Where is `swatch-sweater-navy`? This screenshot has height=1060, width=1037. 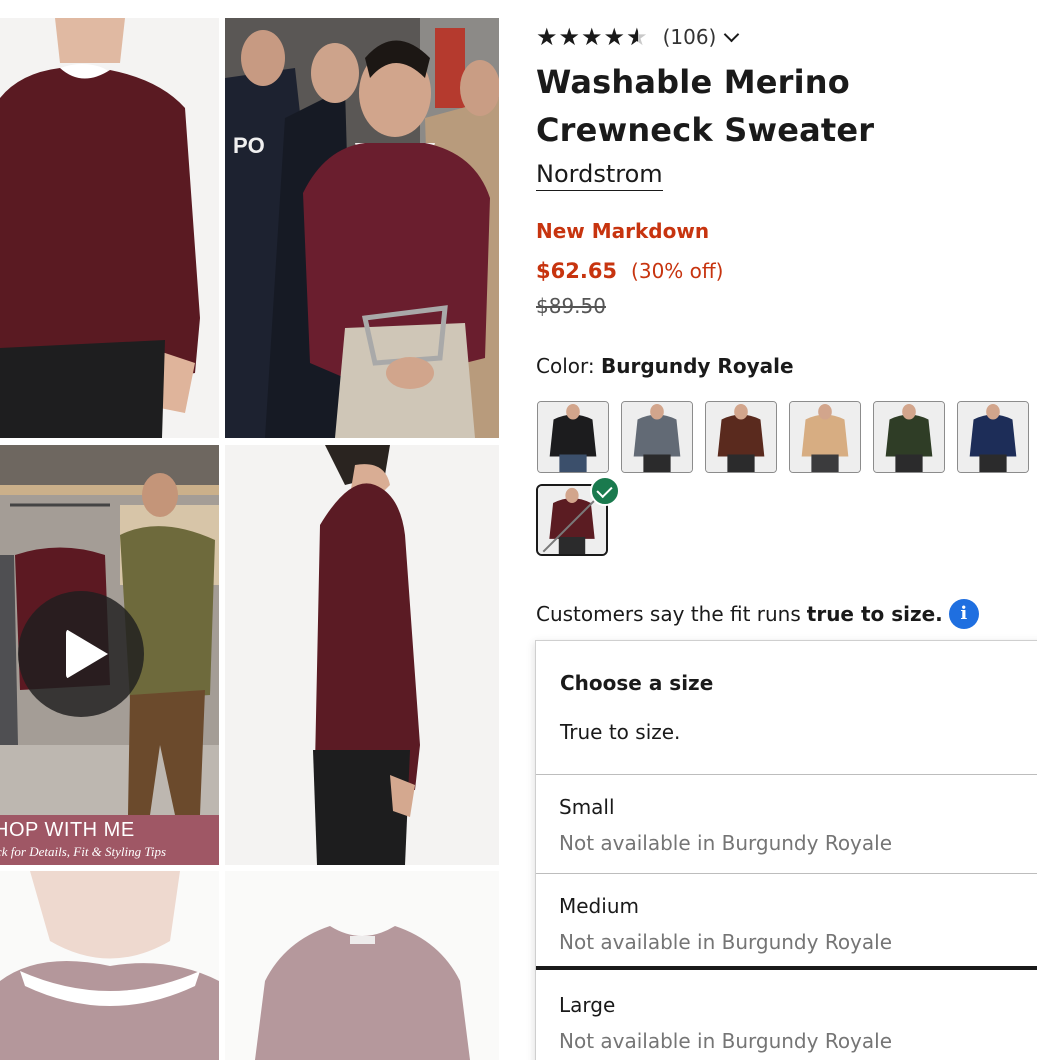
swatch-sweater-navy is located at coordinates (993, 437).